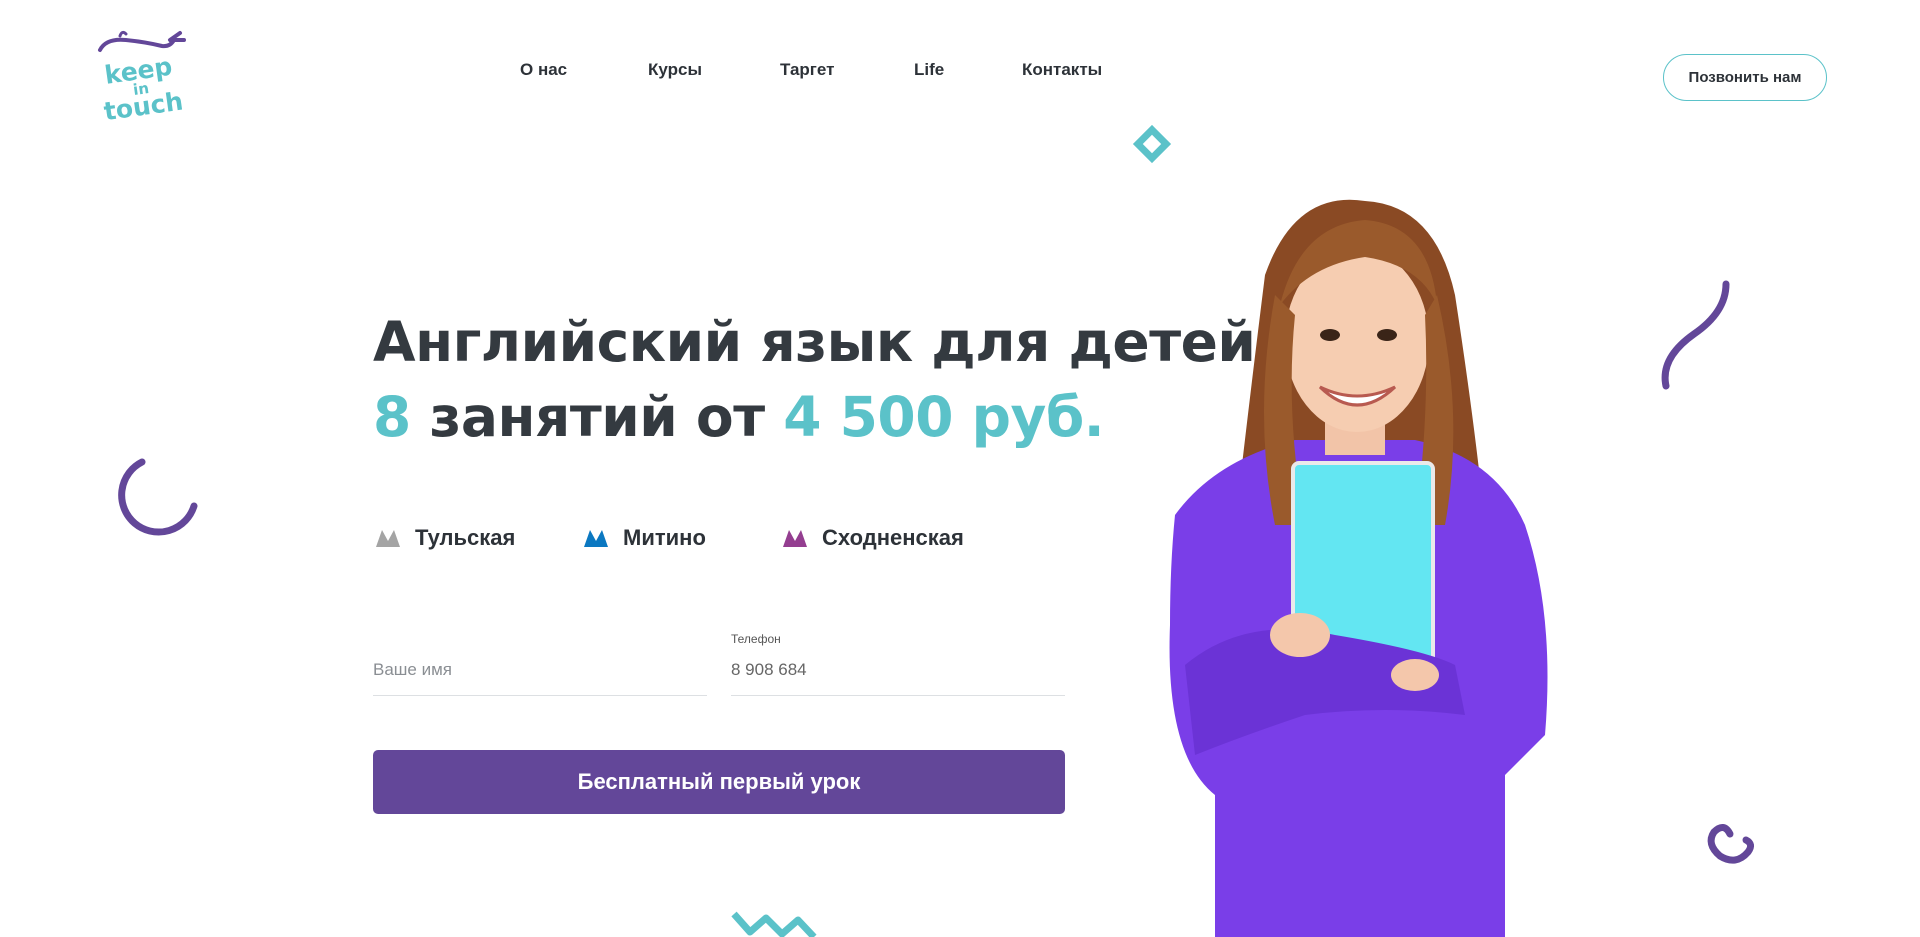  I want to click on metro-label: Сходненская, so click(893, 537).